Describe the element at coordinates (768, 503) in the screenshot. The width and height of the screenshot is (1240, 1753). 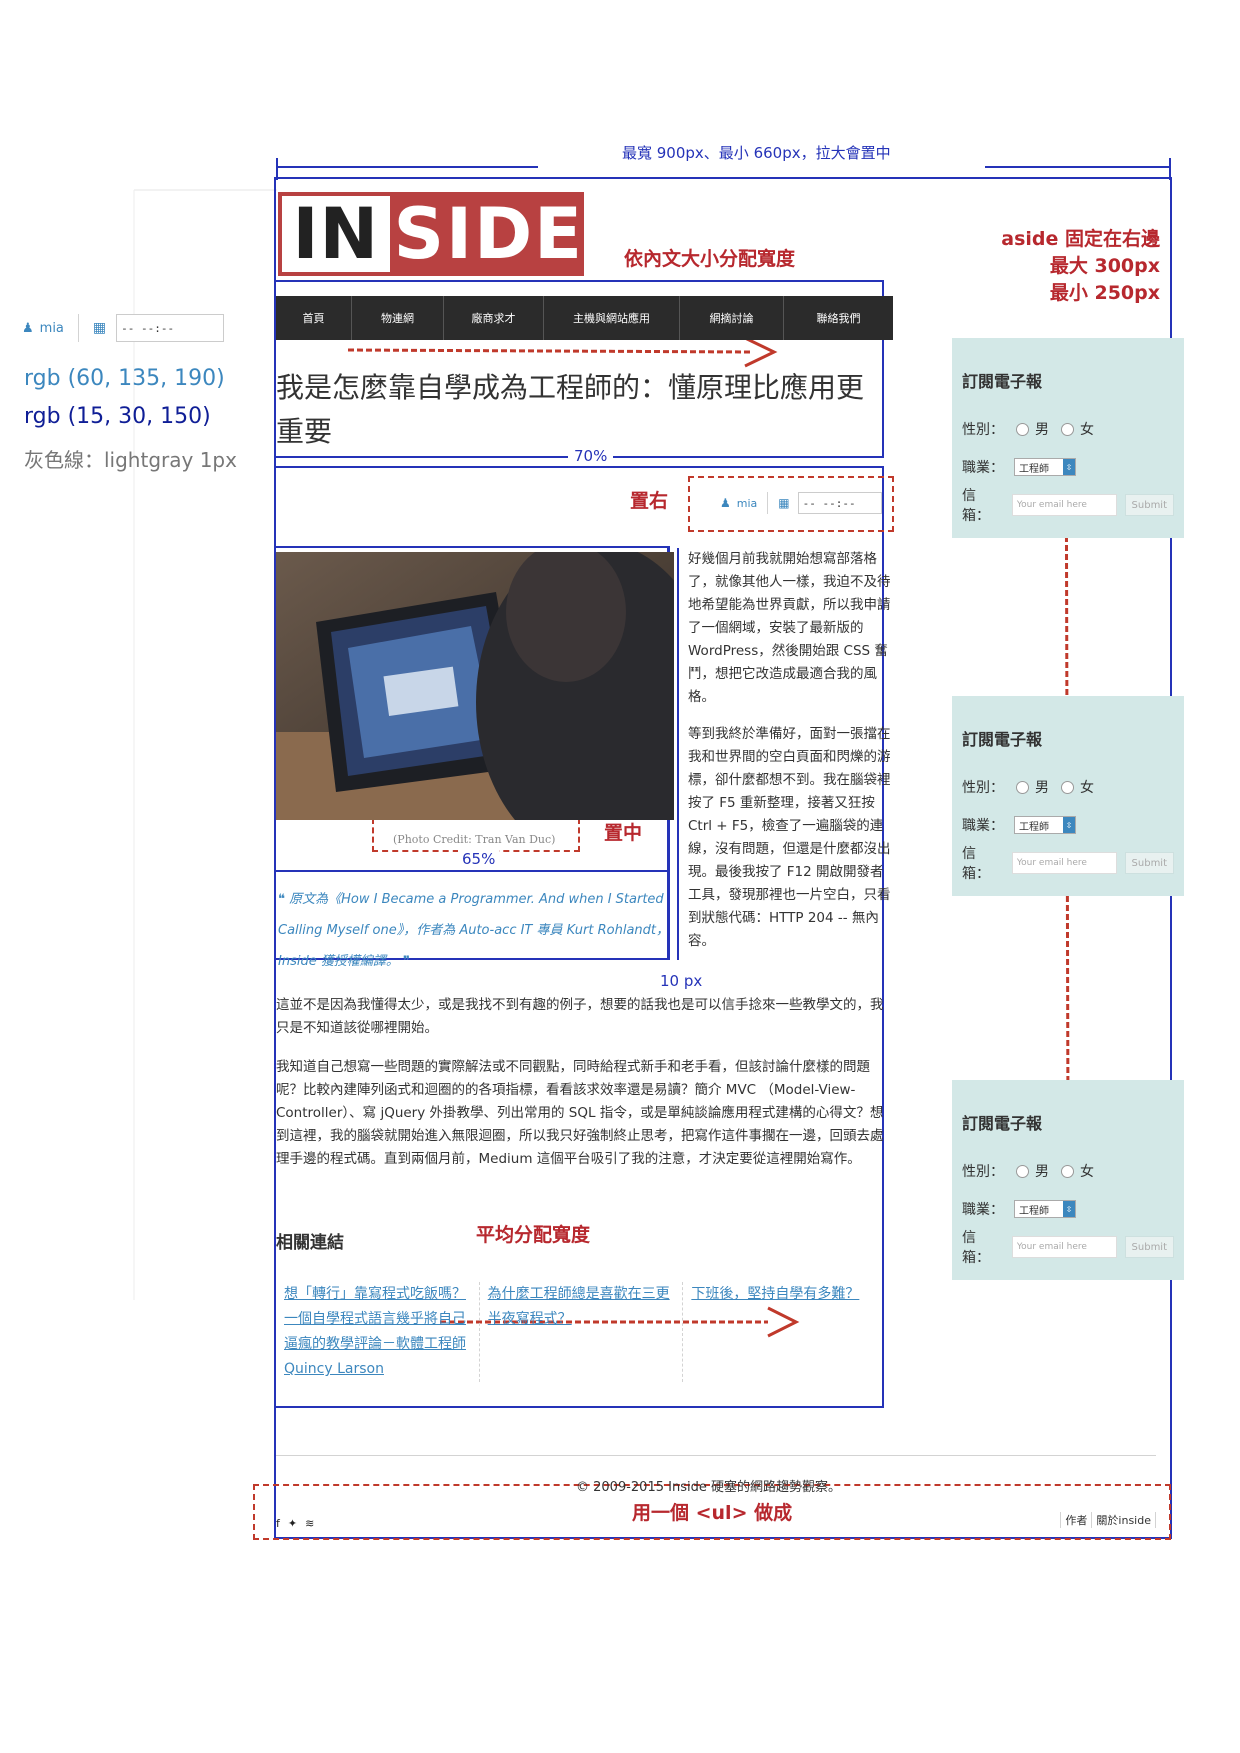
I see `meta-divider` at that location.